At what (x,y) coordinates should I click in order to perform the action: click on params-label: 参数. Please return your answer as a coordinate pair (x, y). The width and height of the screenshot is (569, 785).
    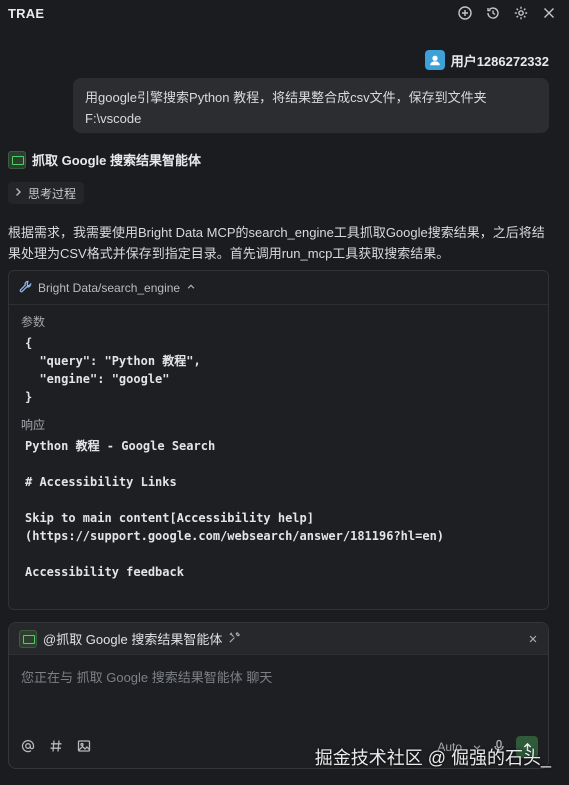
    Looking at the image, I should click on (33, 322).